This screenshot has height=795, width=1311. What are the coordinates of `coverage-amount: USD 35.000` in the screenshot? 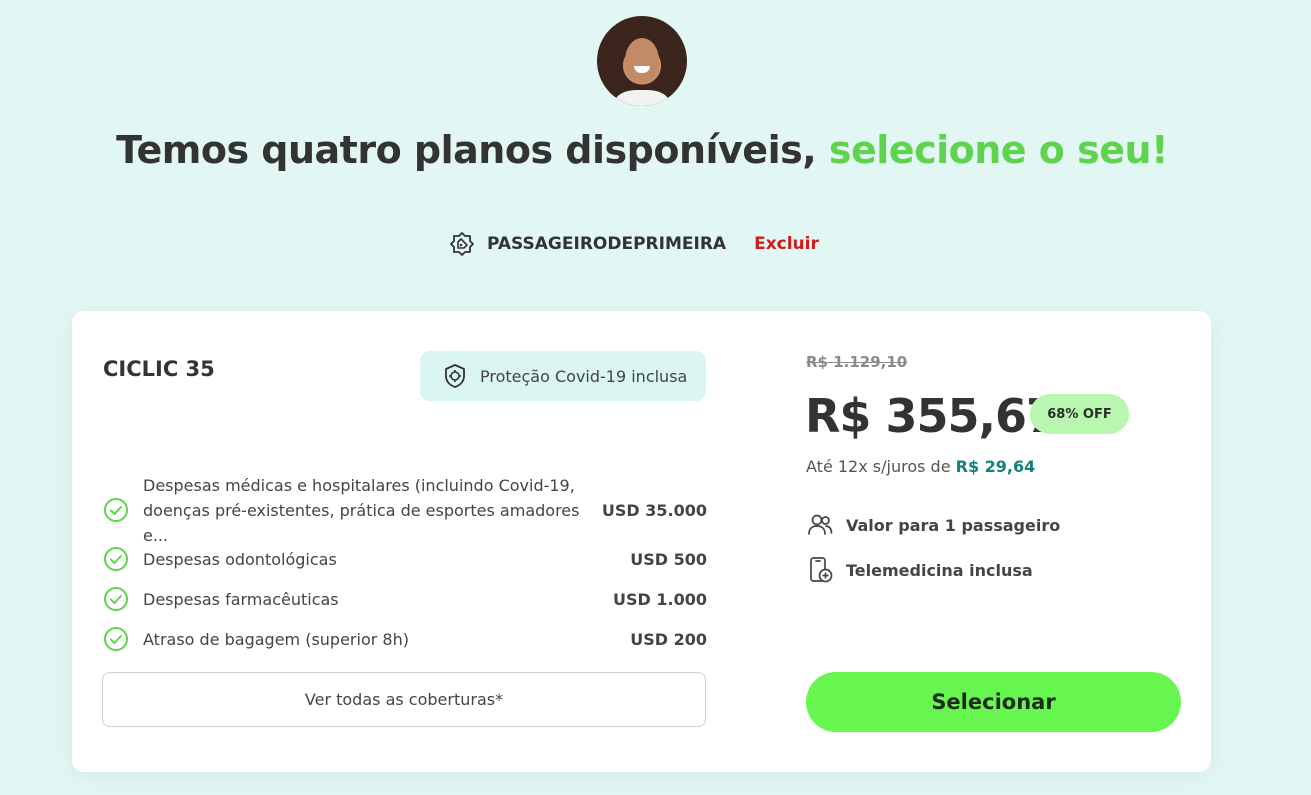 It's located at (654, 510).